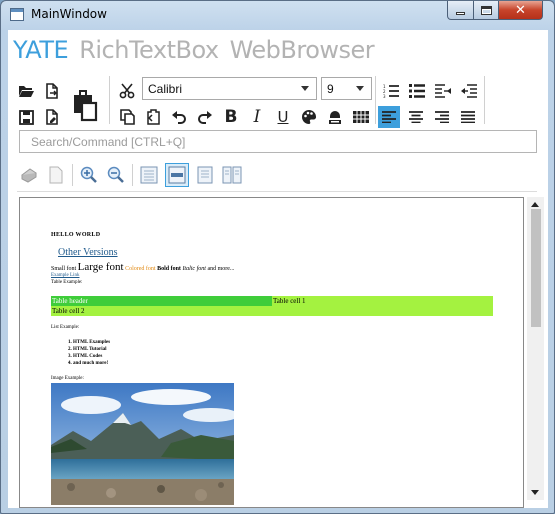 The height and width of the screenshot is (514, 555). I want to click on italic-button: I, so click(257, 117).